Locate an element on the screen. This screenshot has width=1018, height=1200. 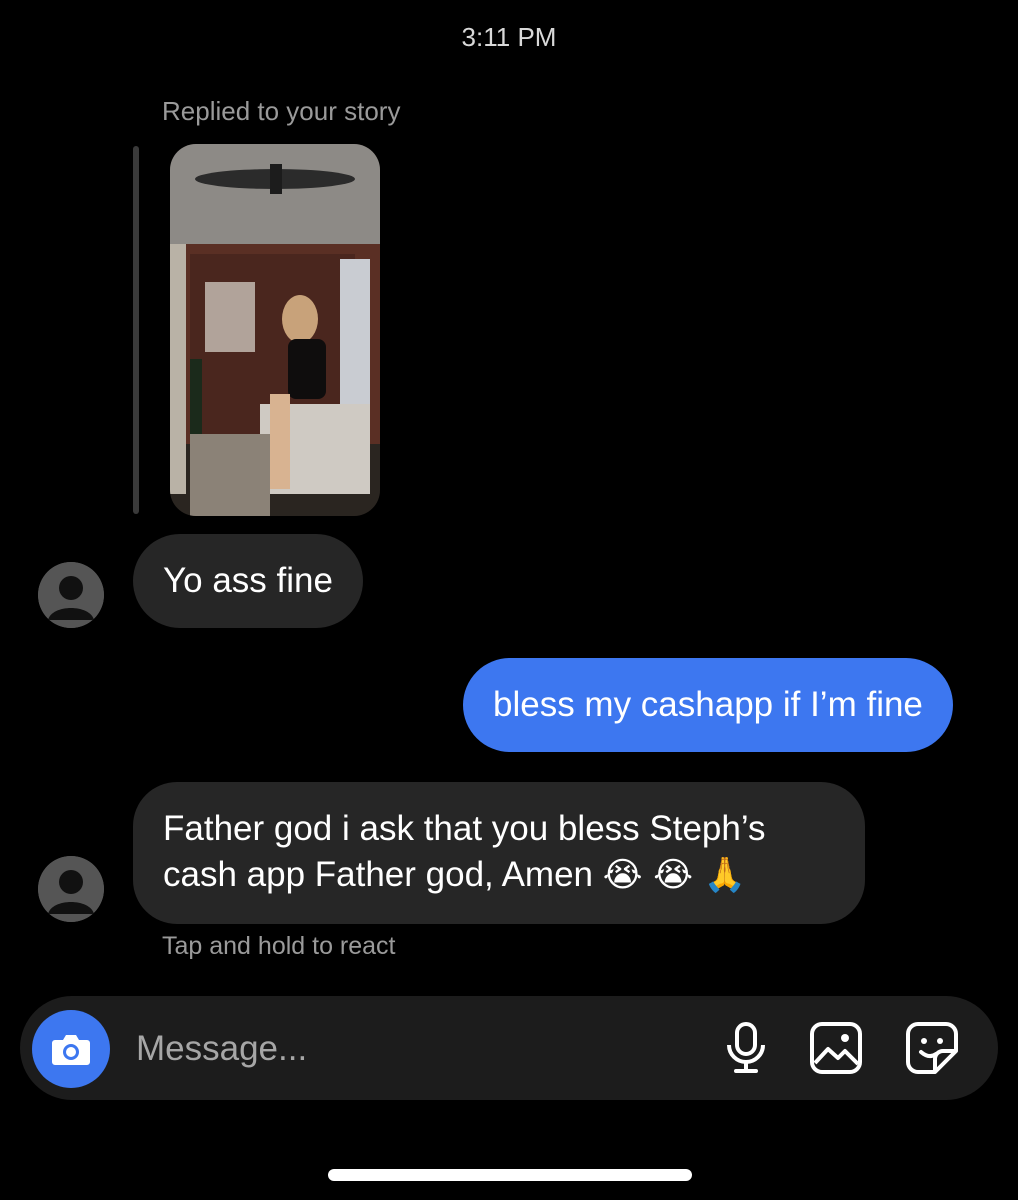
image-icon is located at coordinates (836, 1048).